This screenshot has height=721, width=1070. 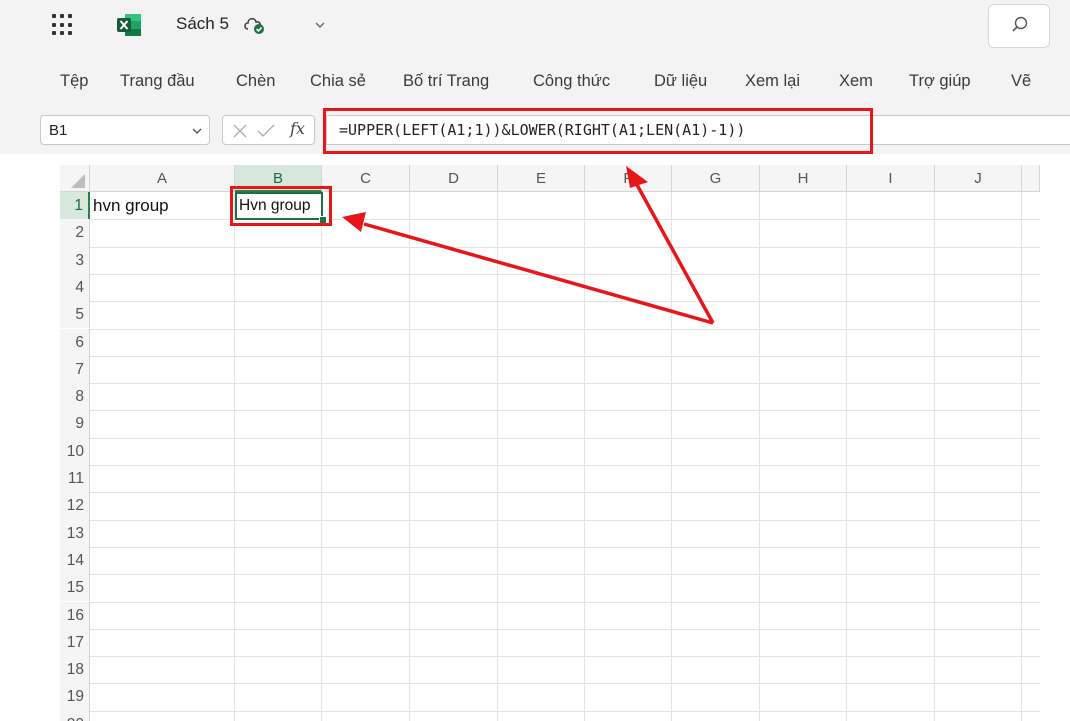 What do you see at coordinates (157, 81) in the screenshot?
I see `tab-home: Trang đầu` at bounding box center [157, 81].